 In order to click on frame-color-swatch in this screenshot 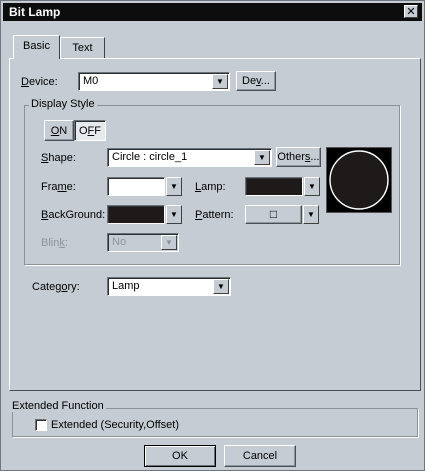, I will do `click(136, 186)`.